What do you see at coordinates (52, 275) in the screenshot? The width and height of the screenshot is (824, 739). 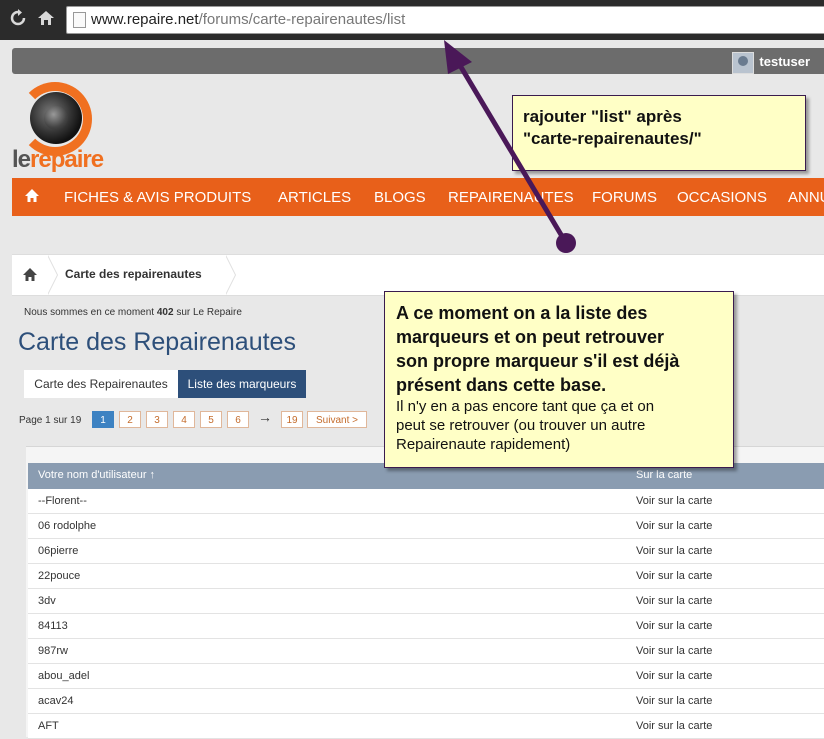 I see `breadcrumb-separator-inner` at bounding box center [52, 275].